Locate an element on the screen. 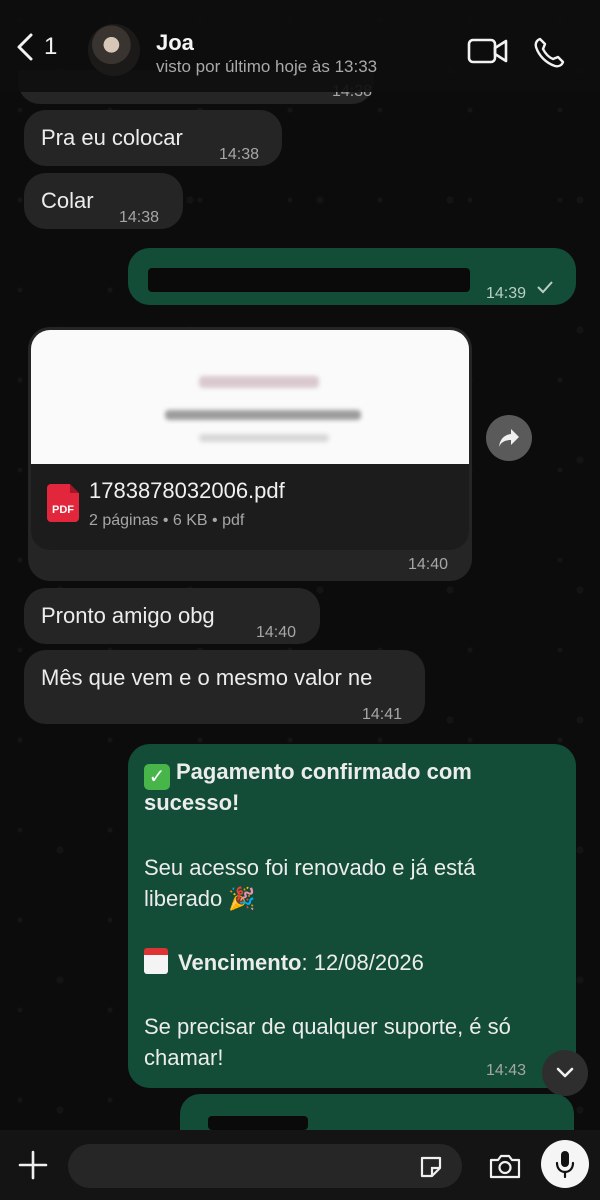 This screenshot has height=1200, width=600. message-incoming: Pra eu colocar 14:38 is located at coordinates (153, 138).